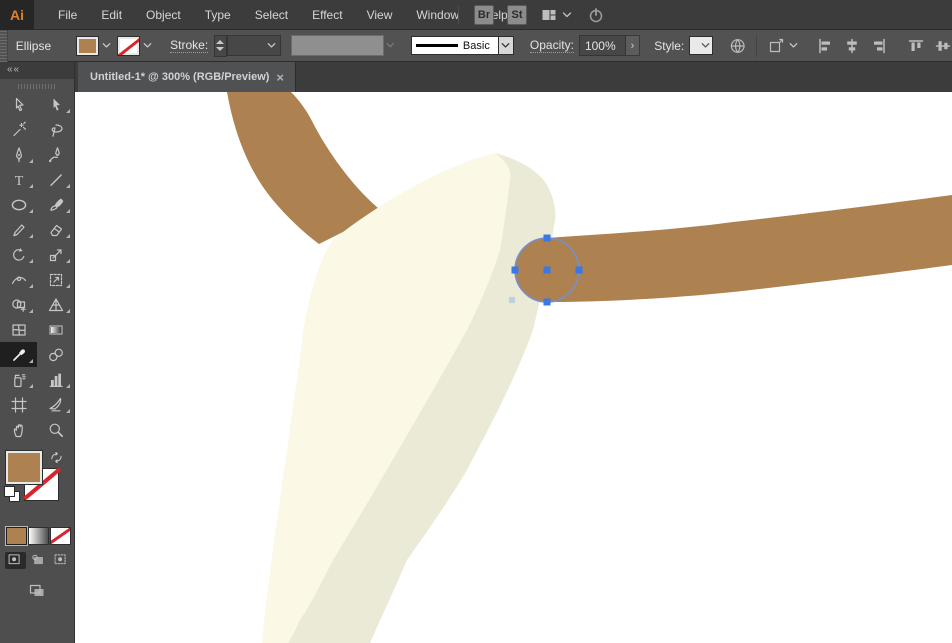  Describe the element at coordinates (879, 46) in the screenshot. I see `align-right-icon` at that location.